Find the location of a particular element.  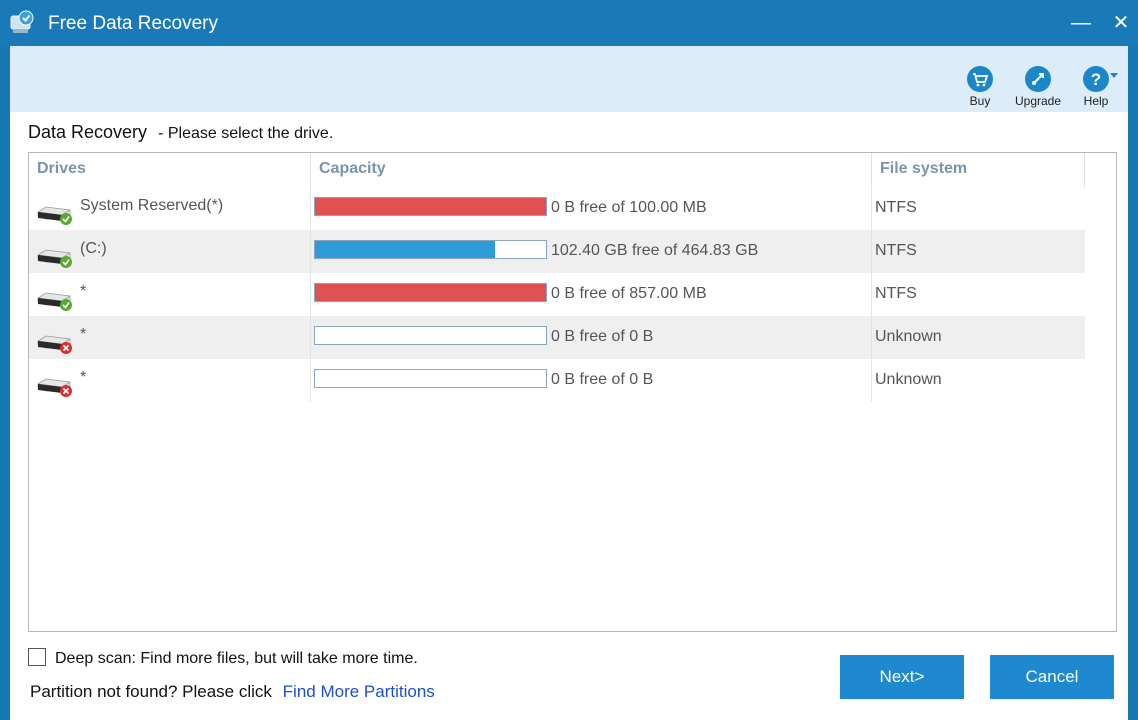

cancel-button: Cancel is located at coordinates (1052, 677).